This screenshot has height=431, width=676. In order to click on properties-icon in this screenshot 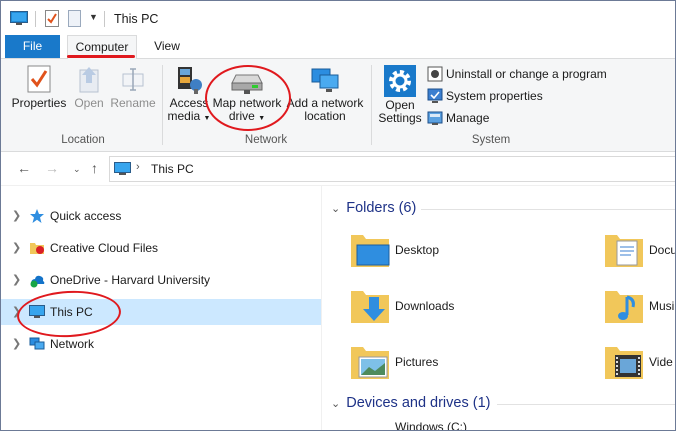, I will do `click(39, 79)`.